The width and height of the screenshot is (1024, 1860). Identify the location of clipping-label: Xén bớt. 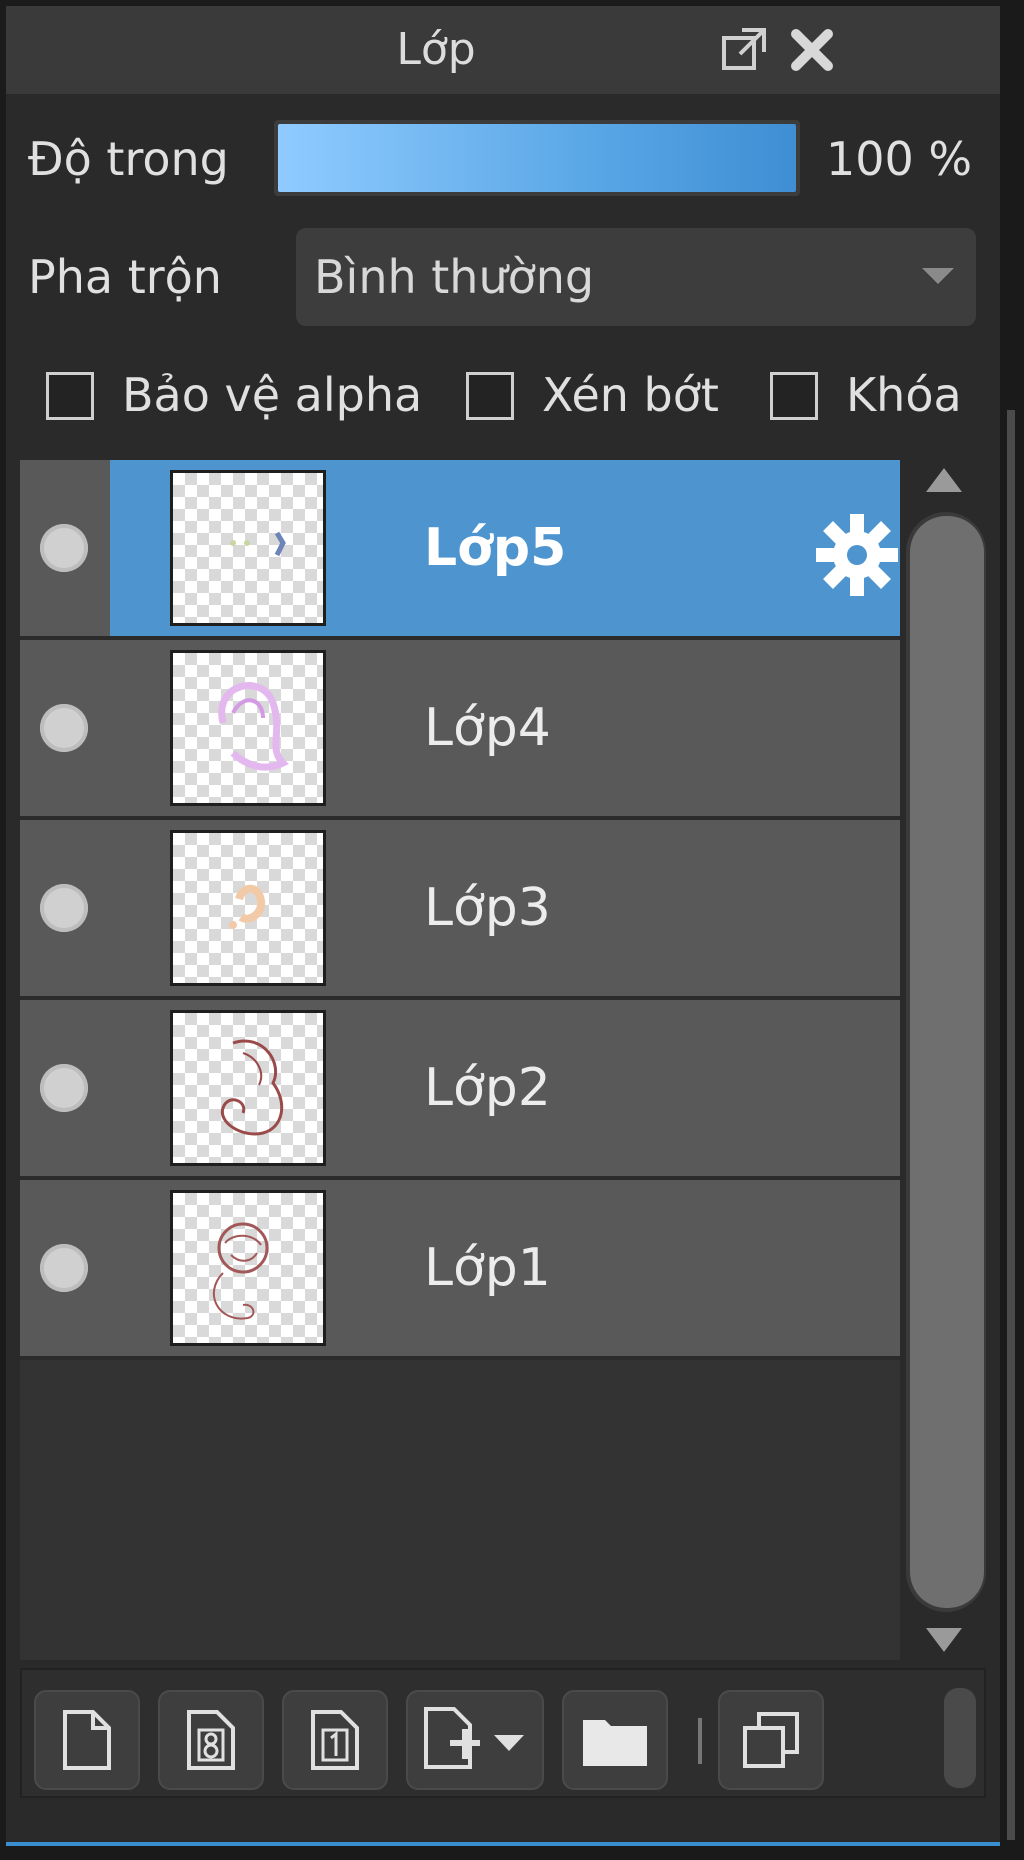
(630, 395).